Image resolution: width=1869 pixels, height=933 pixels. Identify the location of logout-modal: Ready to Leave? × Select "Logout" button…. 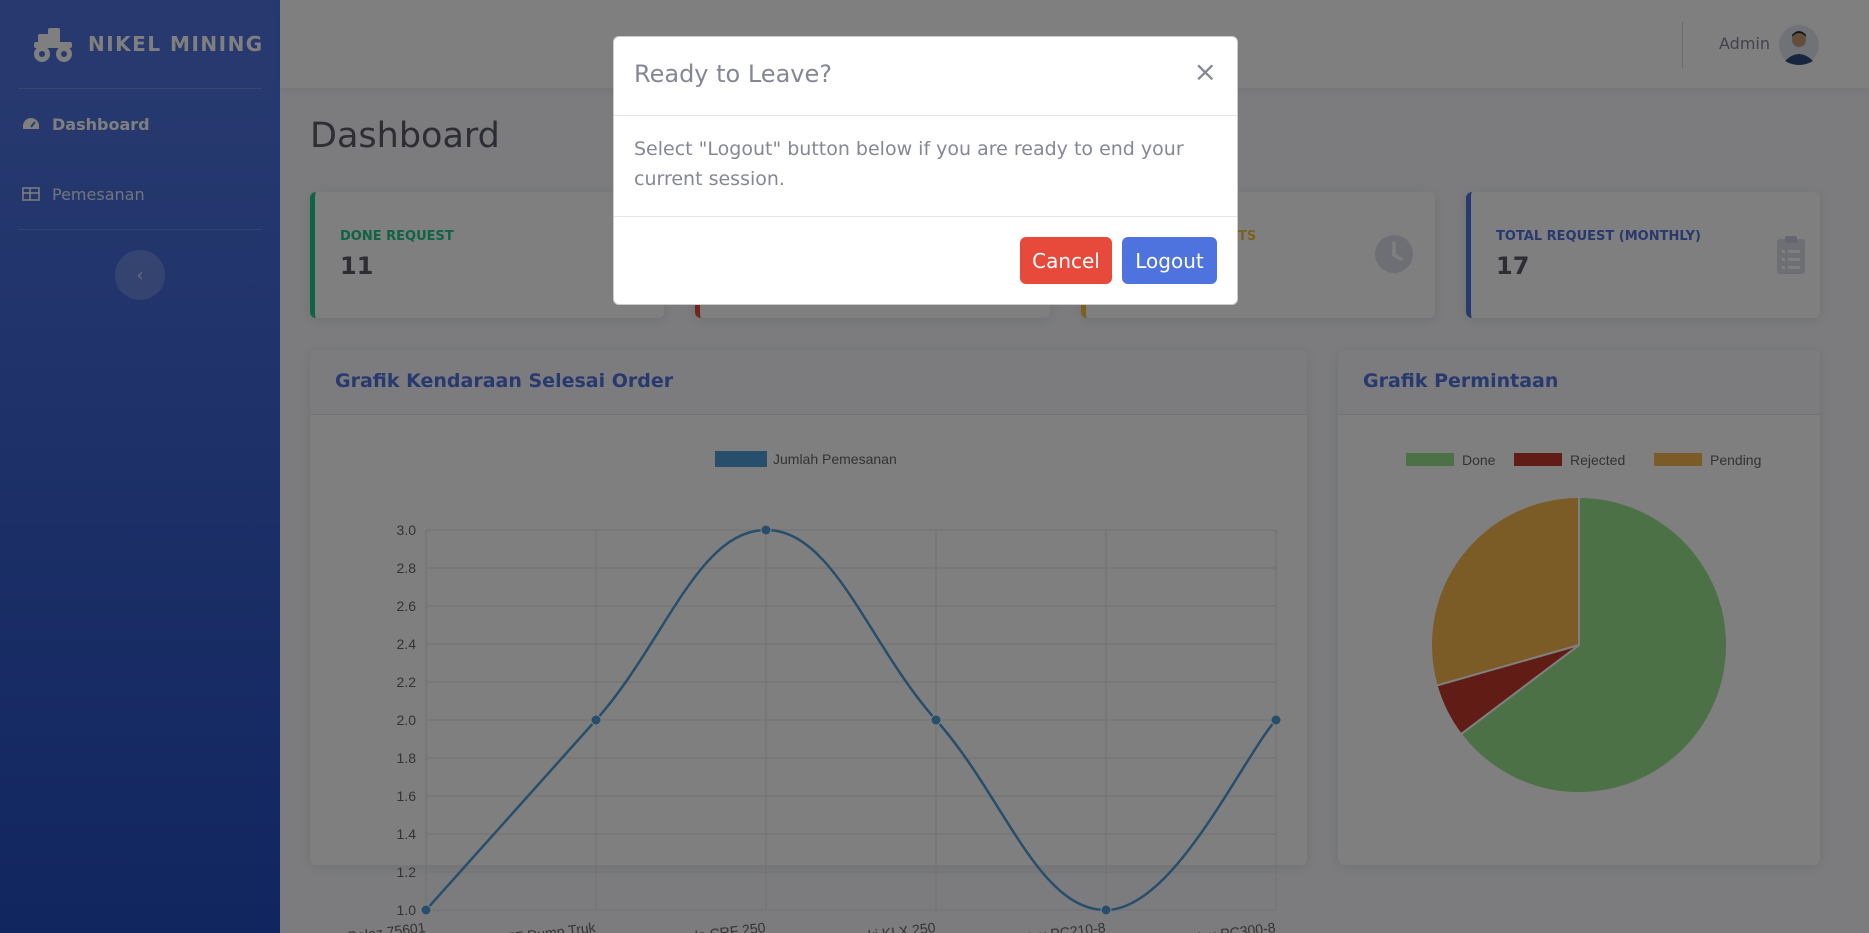
(925, 170).